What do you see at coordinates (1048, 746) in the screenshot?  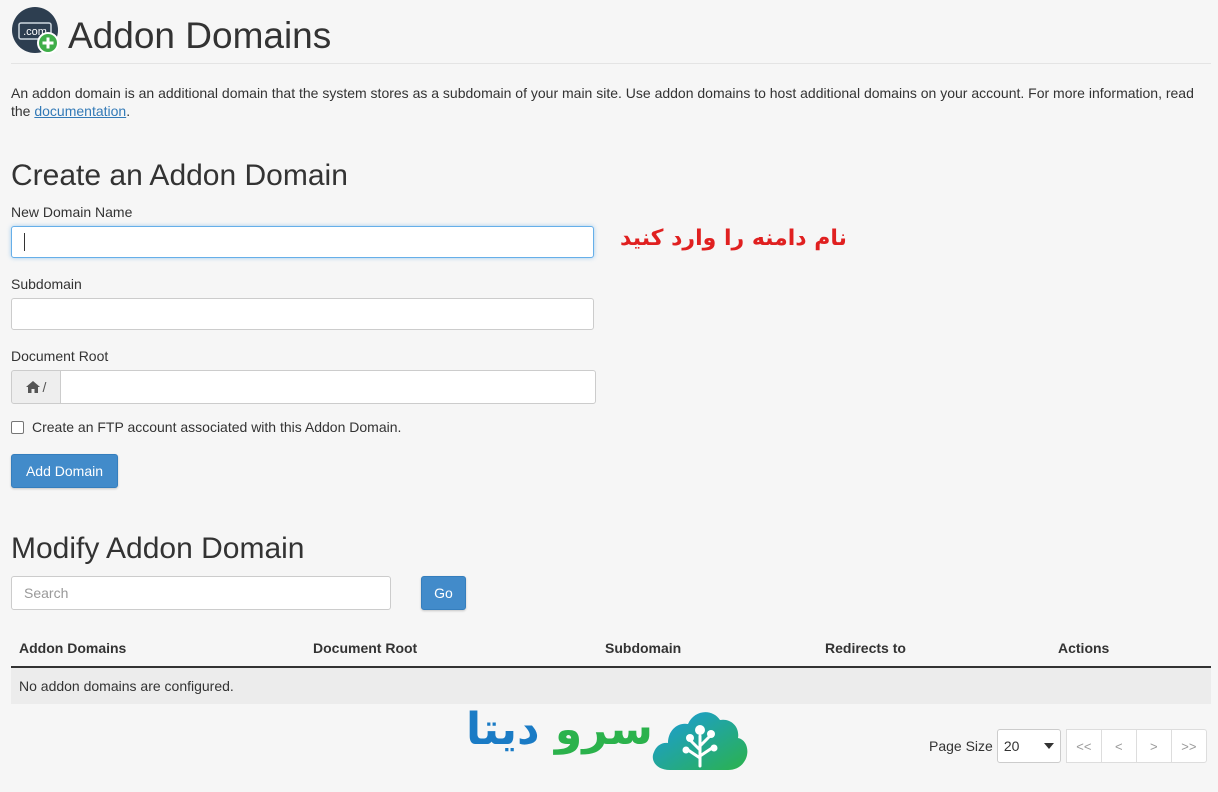 I see `chevron-down-icon` at bounding box center [1048, 746].